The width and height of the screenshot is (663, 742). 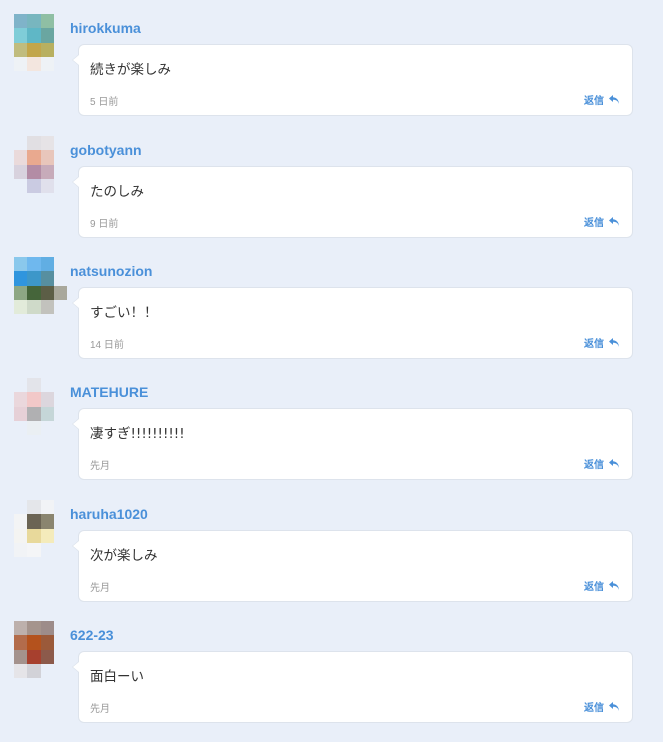 I want to click on comment-time: 9 日前, so click(x=104, y=224).